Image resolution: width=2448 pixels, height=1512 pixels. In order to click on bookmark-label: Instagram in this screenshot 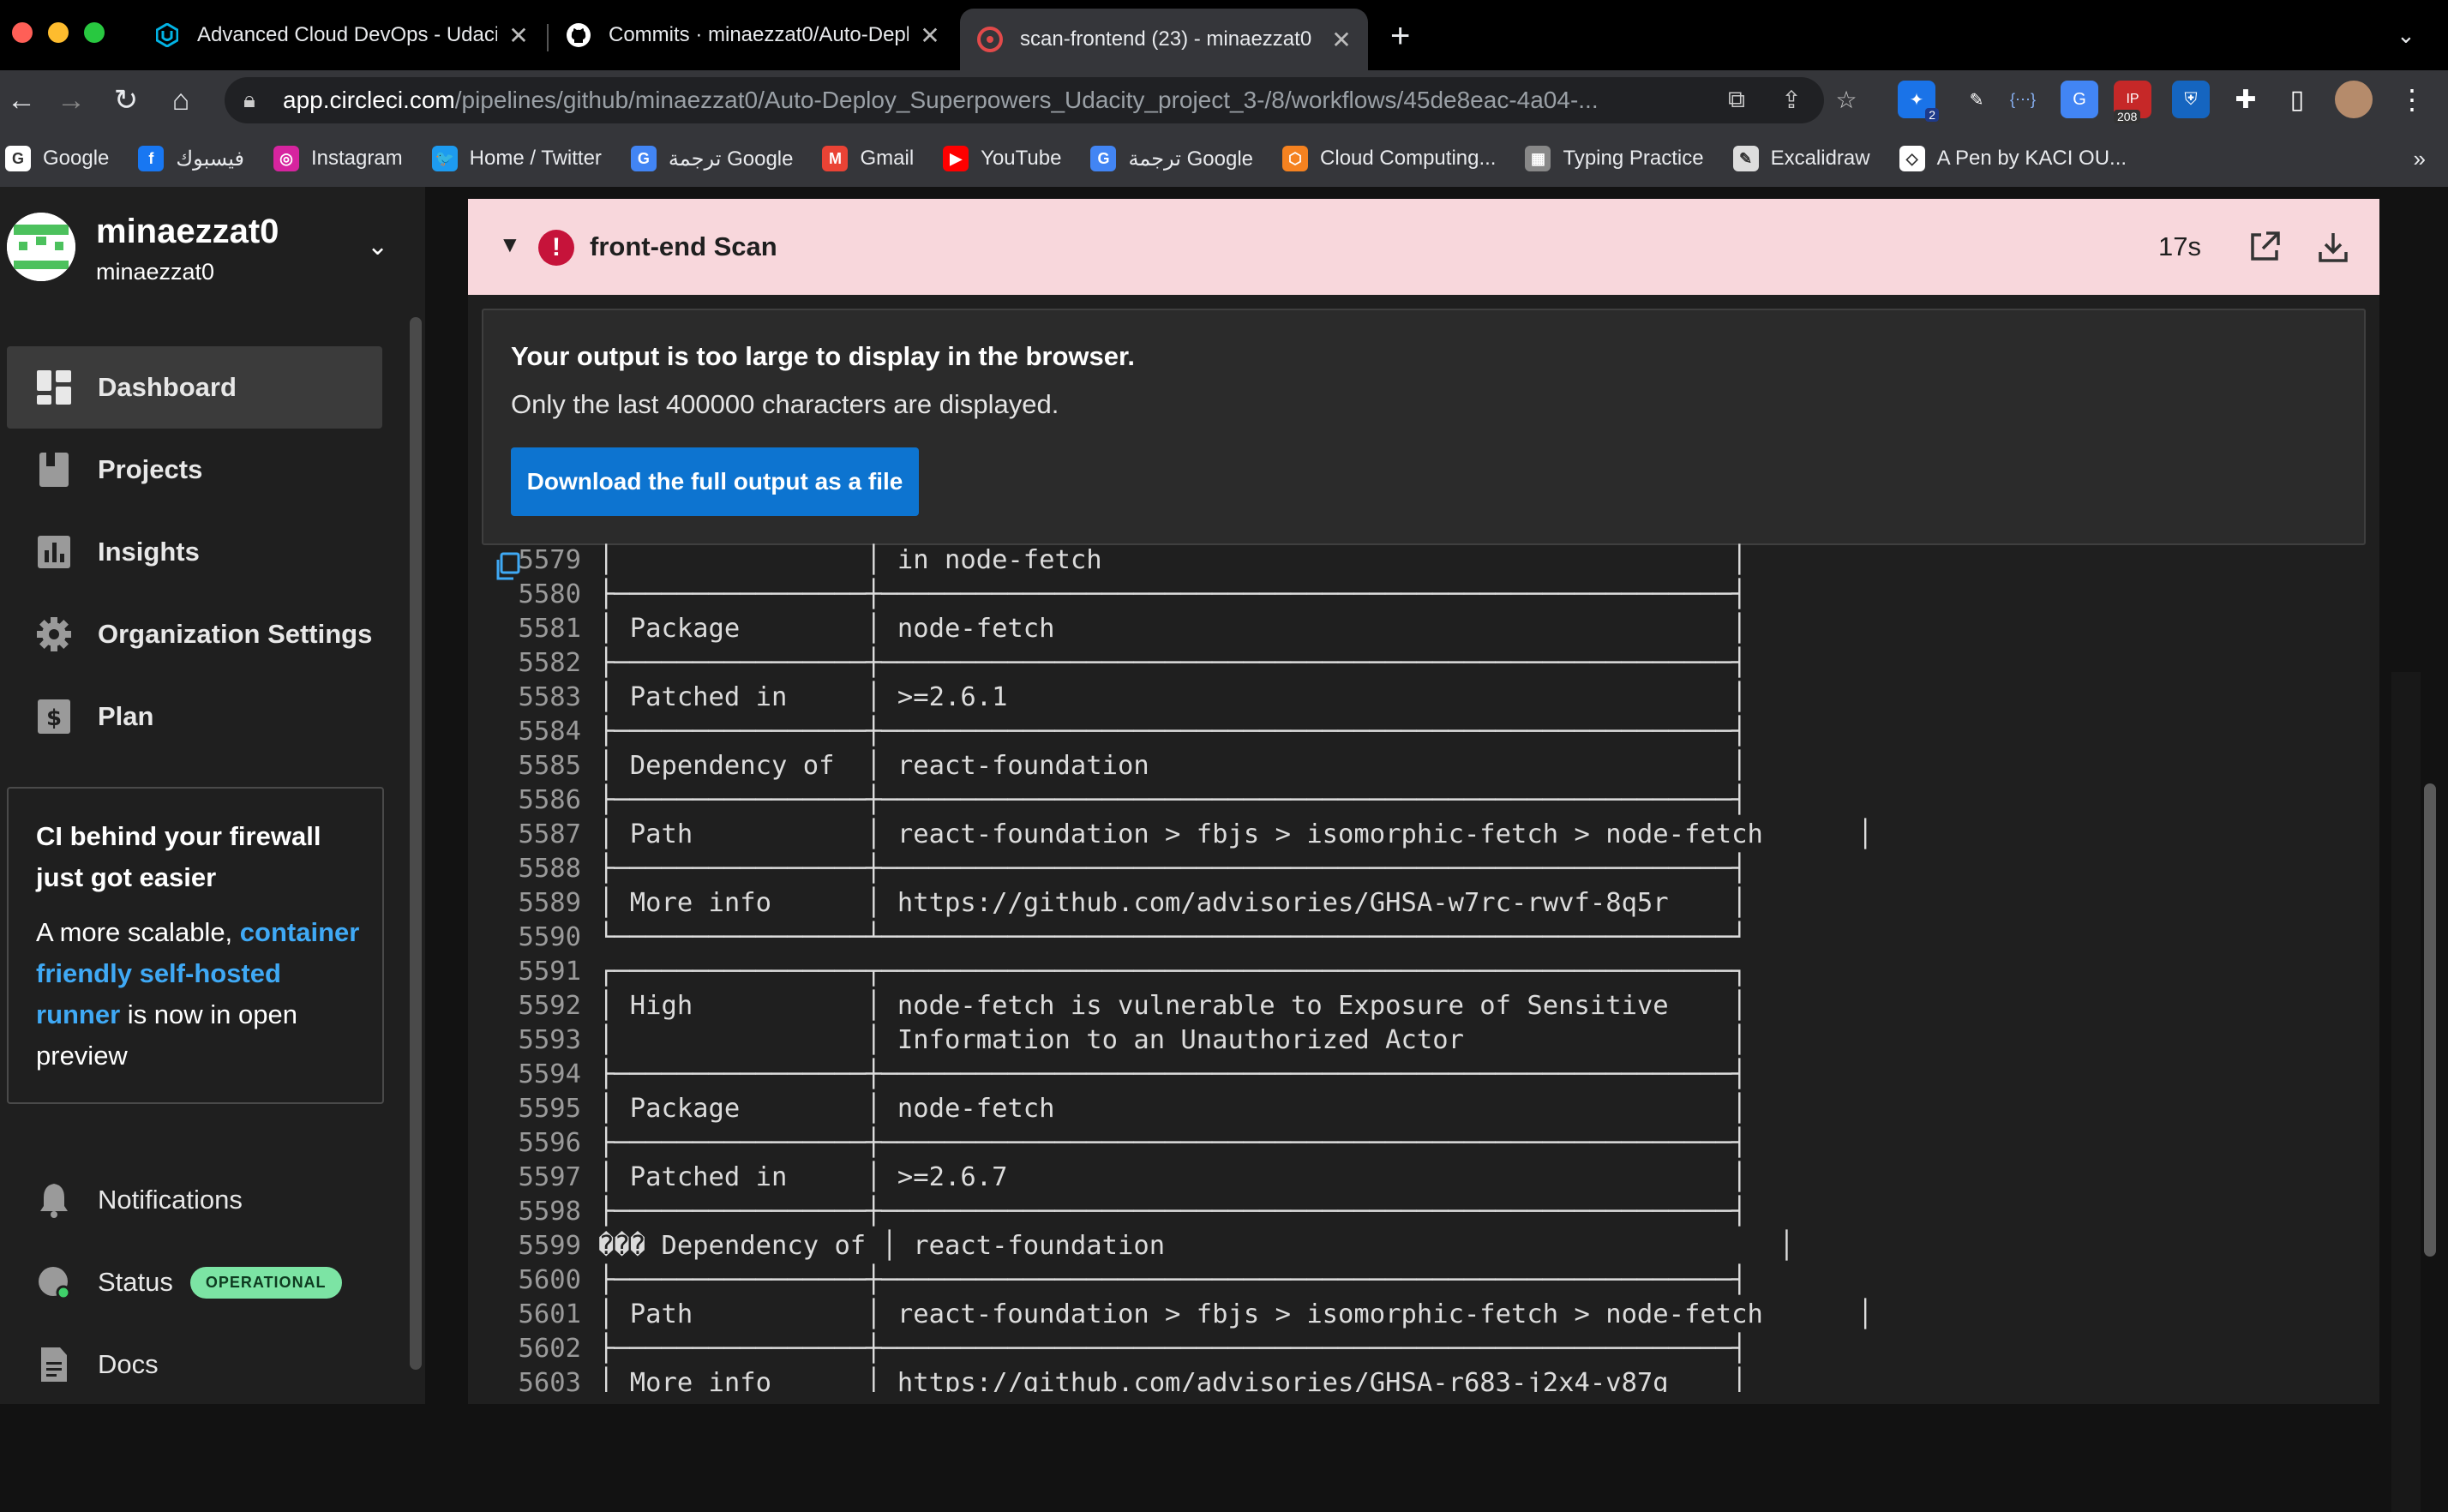, I will do `click(356, 158)`.